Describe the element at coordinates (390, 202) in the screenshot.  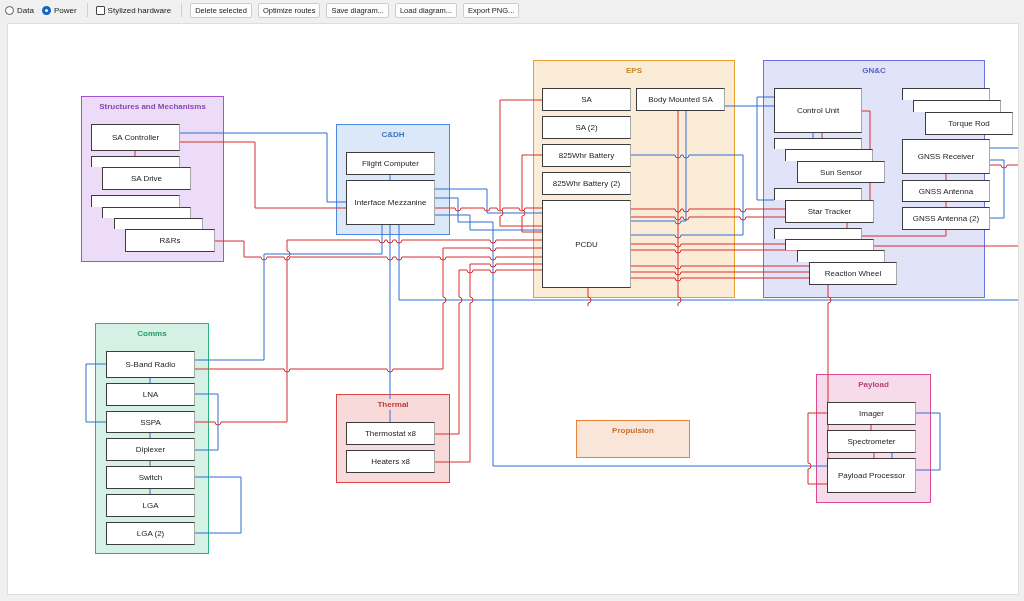
I see `component-node: Interface Mezzanine` at that location.